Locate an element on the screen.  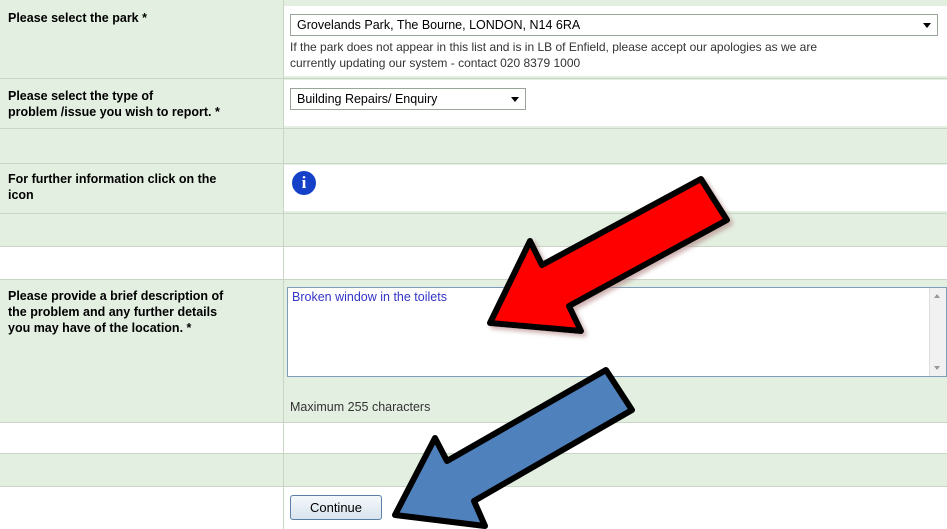
blue-arrow is located at coordinates (513, 448).